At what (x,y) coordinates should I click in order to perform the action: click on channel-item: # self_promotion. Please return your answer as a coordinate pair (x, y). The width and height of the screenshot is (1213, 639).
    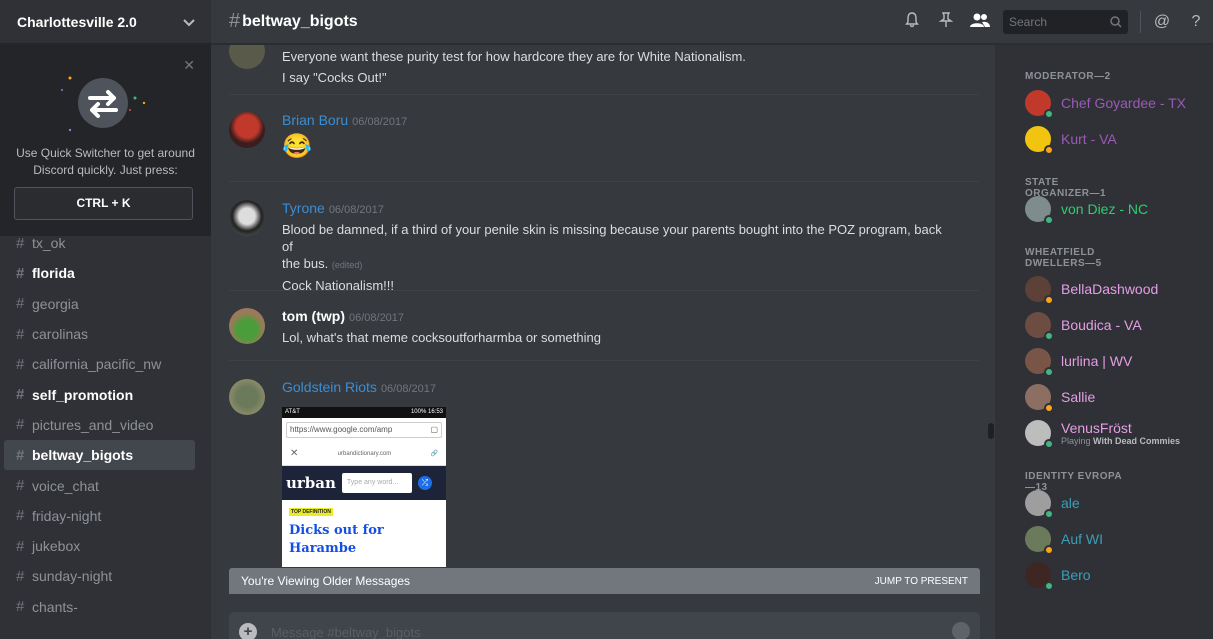
    Looking at the image, I should click on (99, 394).